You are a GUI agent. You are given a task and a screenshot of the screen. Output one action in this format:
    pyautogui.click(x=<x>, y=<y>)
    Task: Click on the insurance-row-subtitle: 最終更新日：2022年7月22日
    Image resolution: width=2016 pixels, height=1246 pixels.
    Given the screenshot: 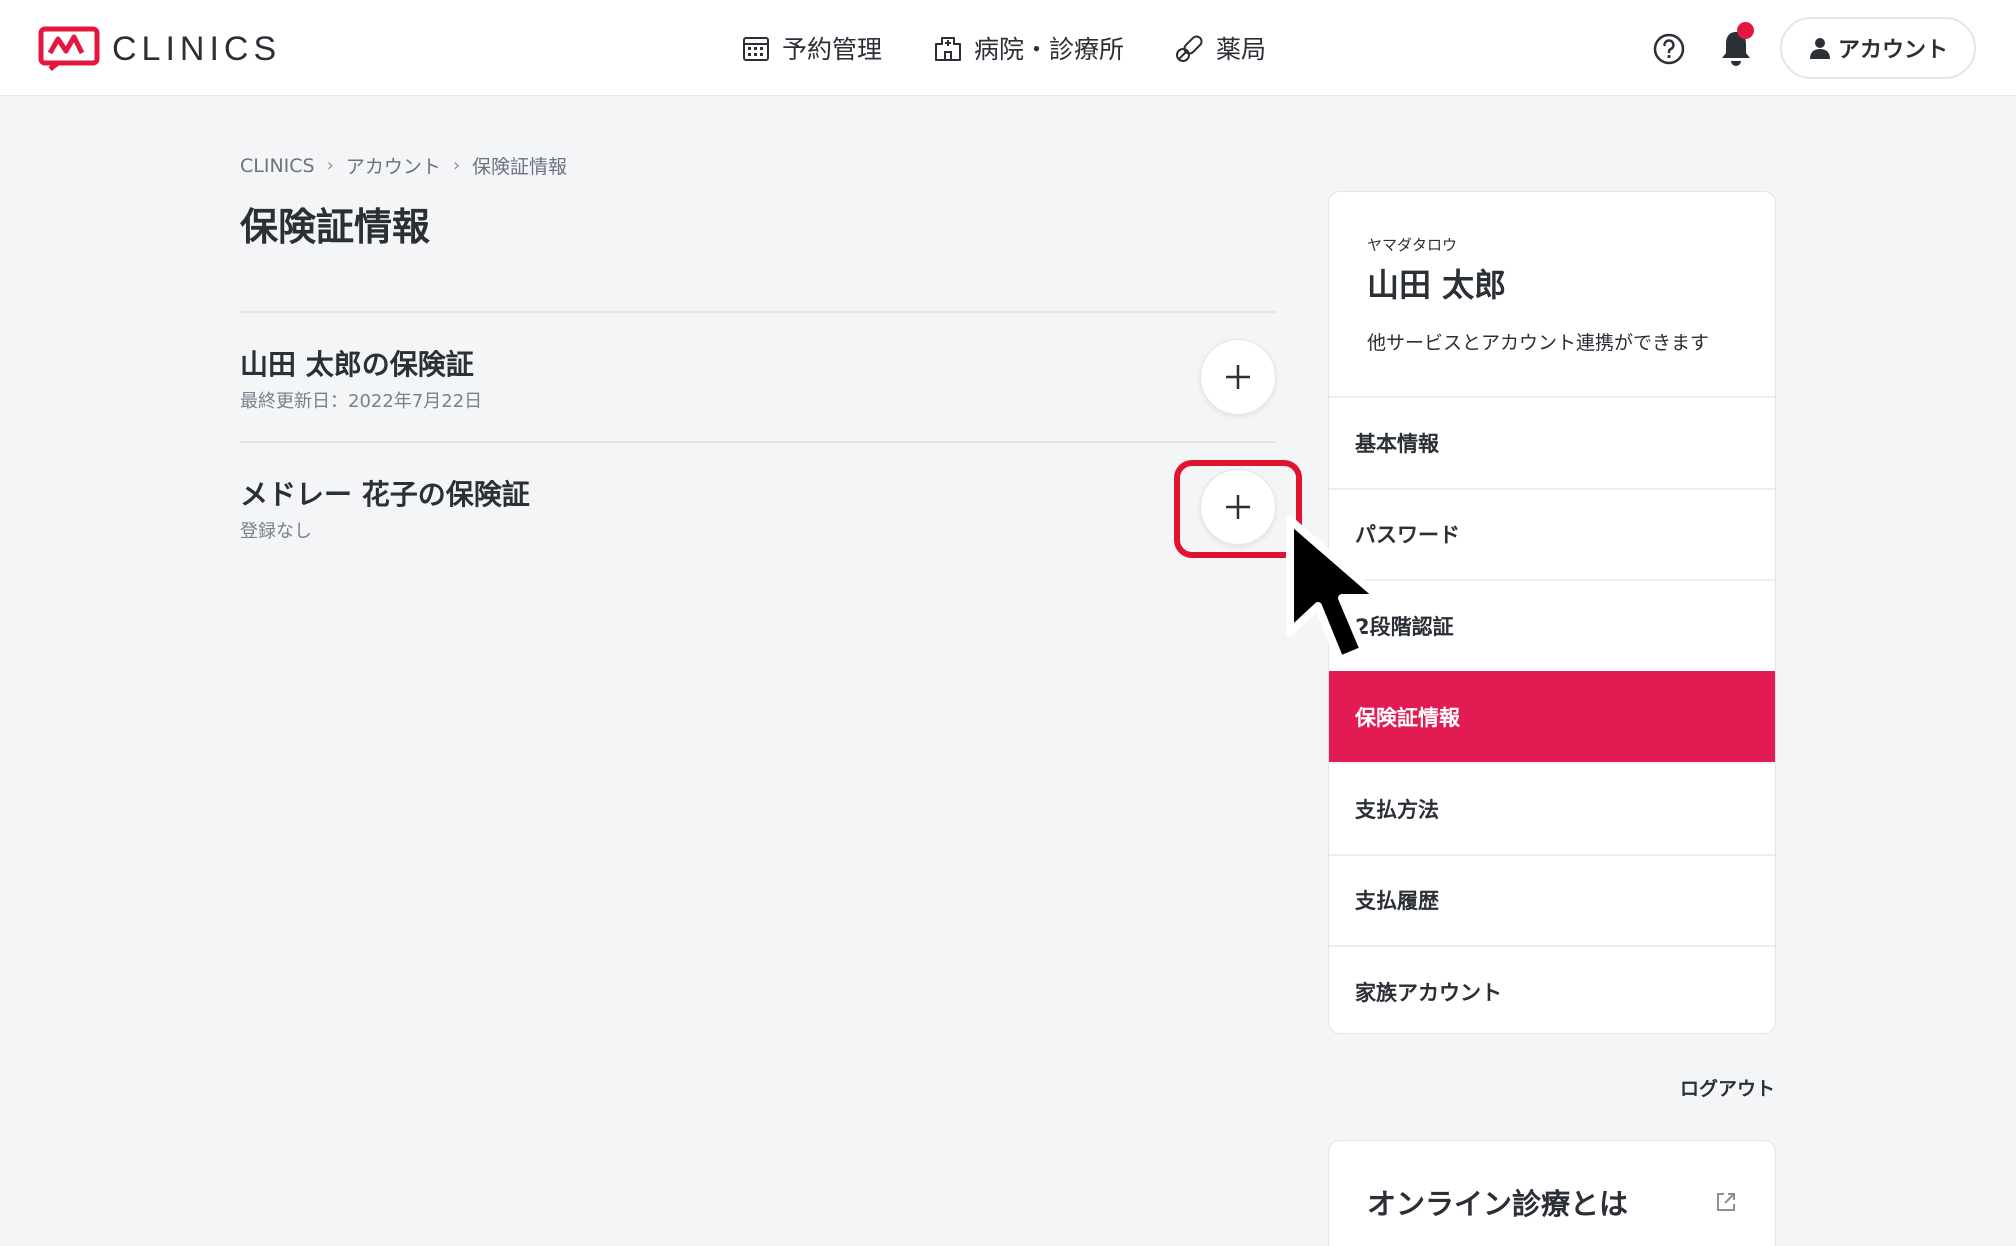 What is the action you would take?
    pyautogui.click(x=361, y=401)
    